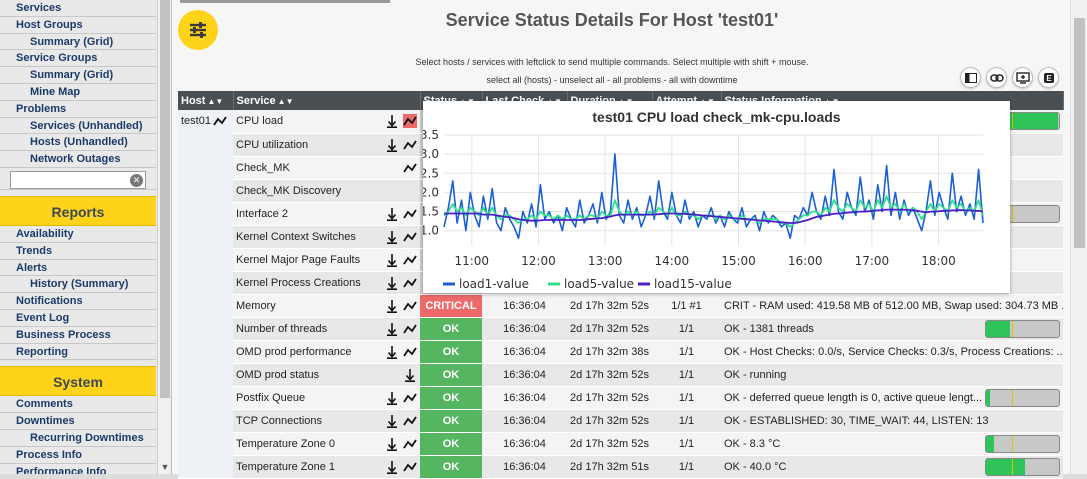  I want to click on service-link: Kernel Process Creations, so click(298, 283).